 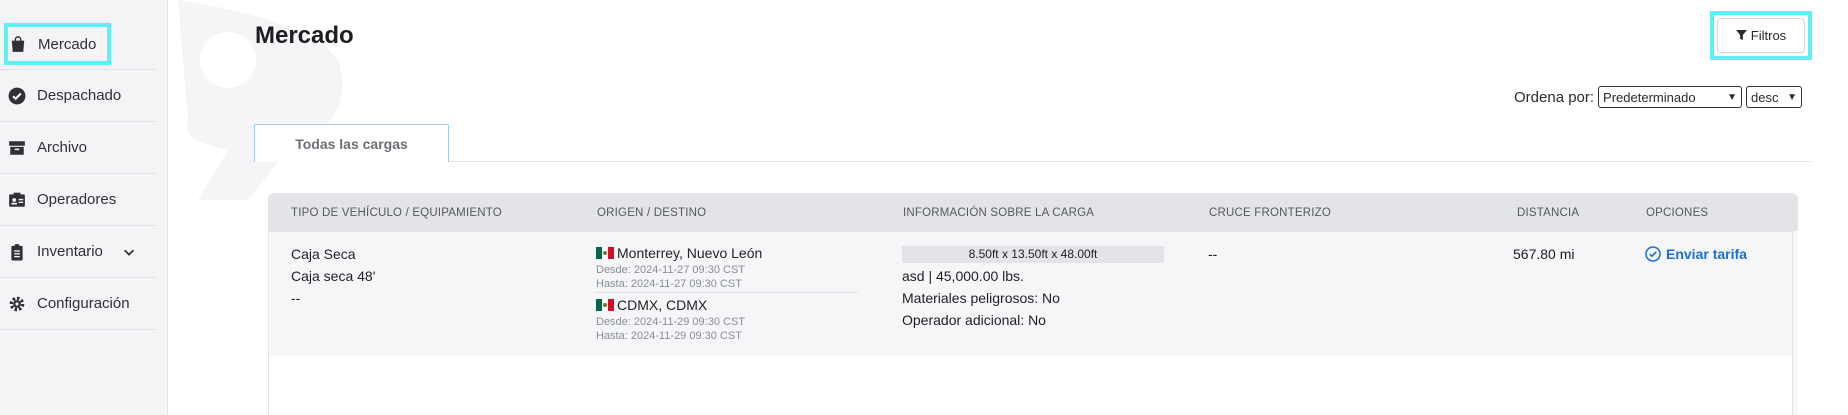 I want to click on filter-button-label: Filtros, so click(x=1768, y=35).